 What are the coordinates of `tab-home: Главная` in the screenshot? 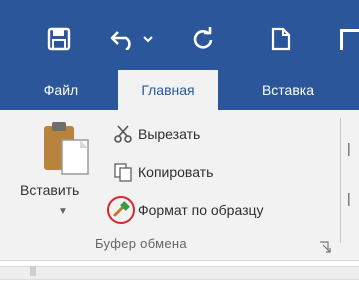 It's located at (168, 90).